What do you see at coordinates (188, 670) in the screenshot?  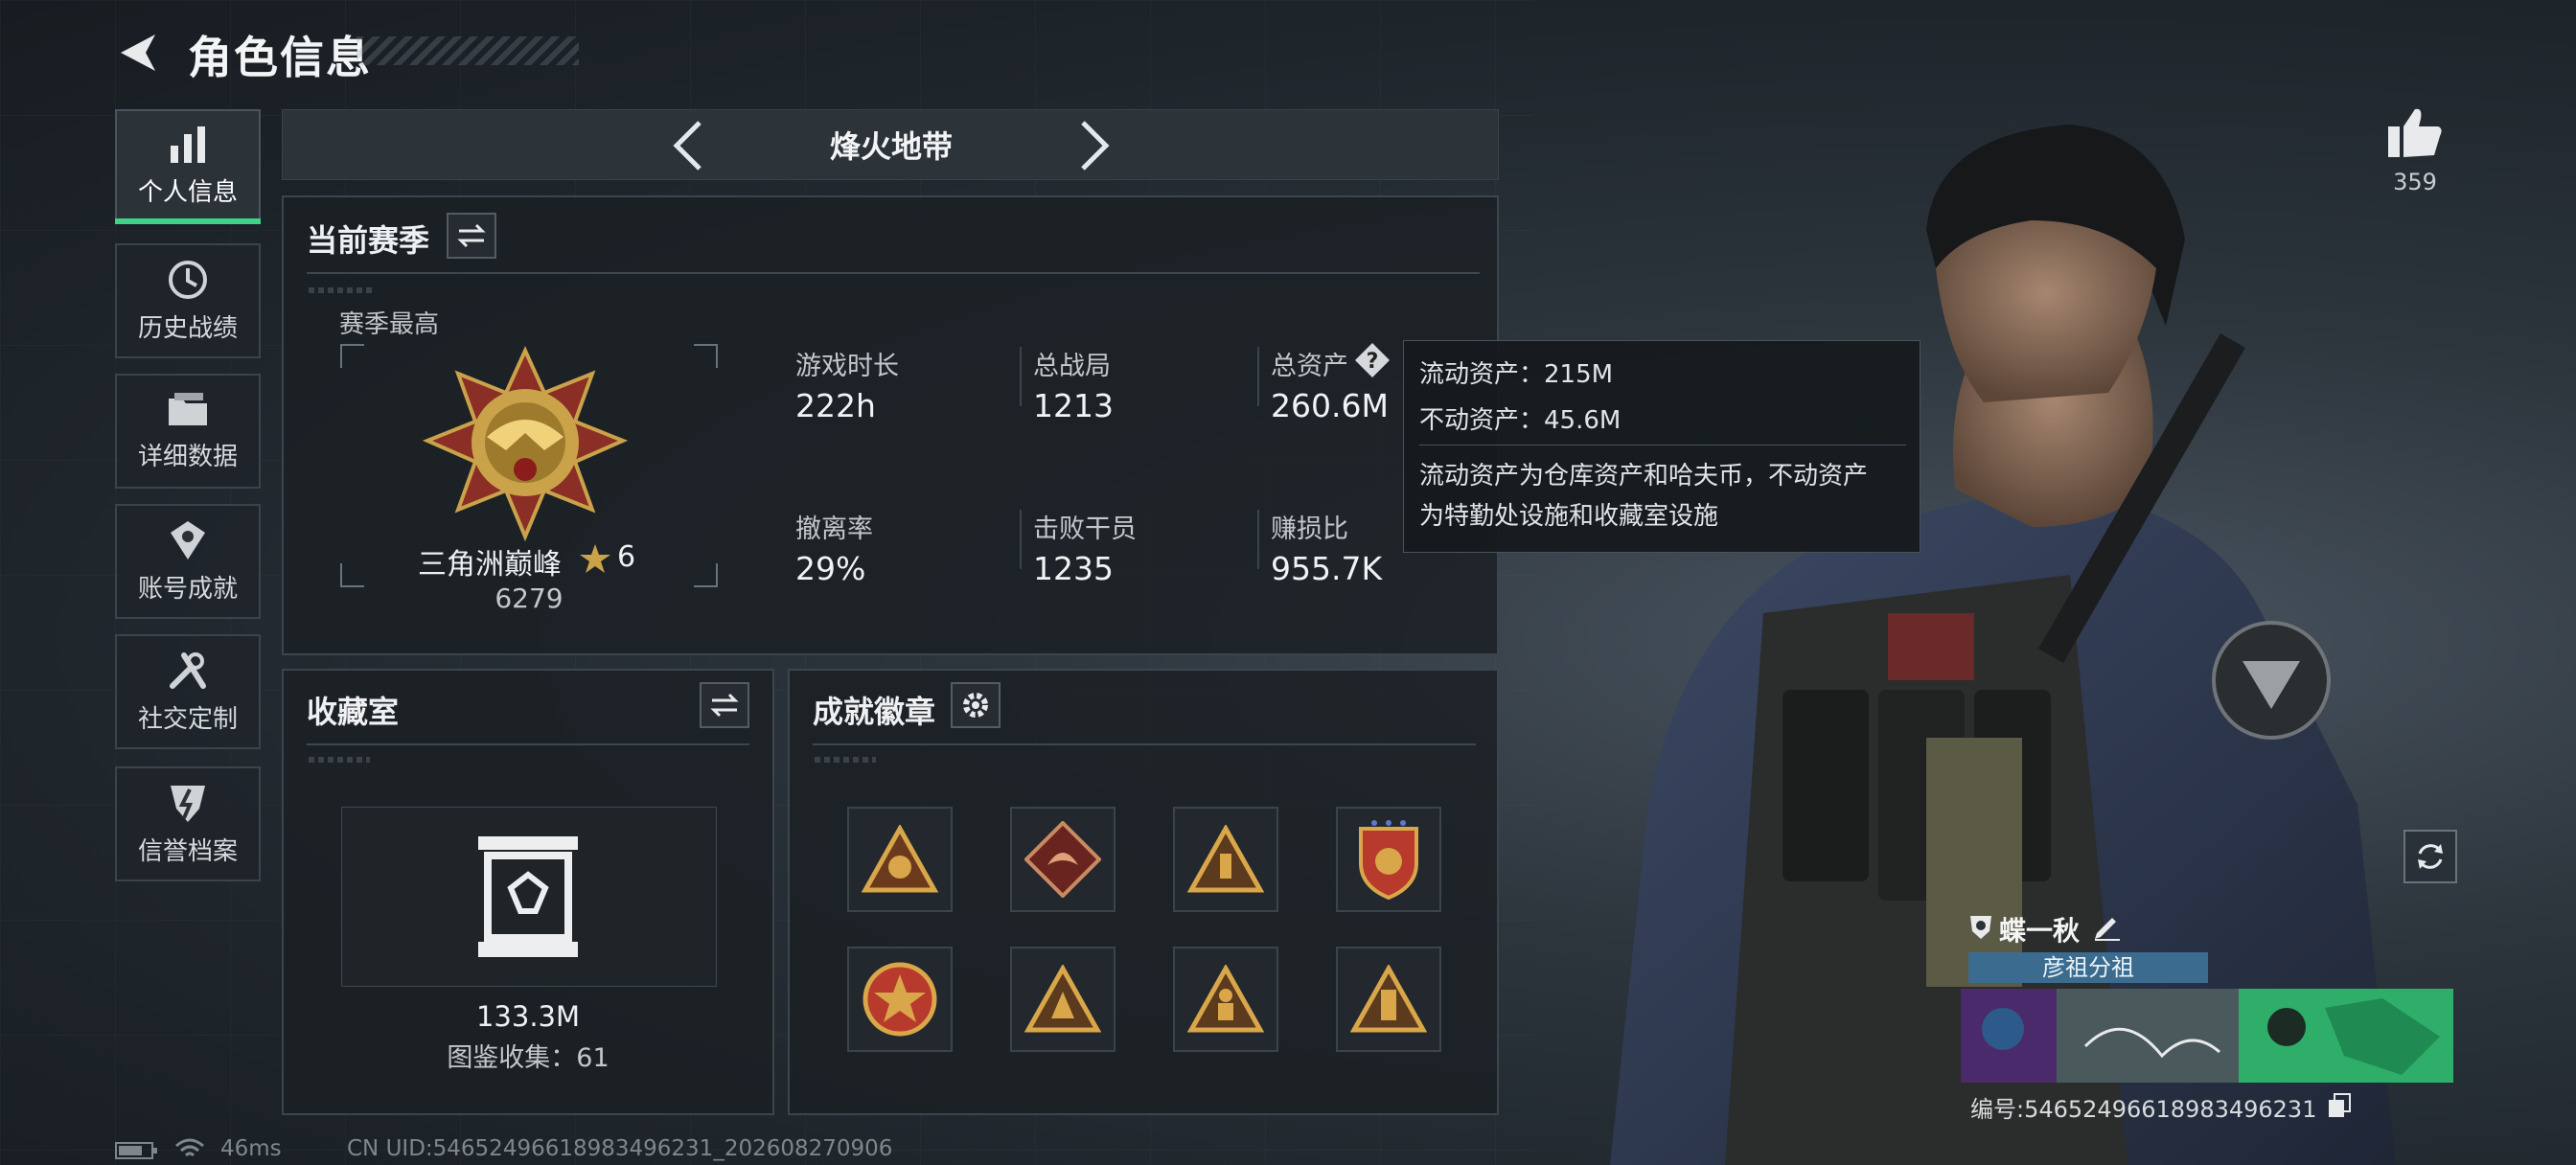 I see `wrench-icon` at bounding box center [188, 670].